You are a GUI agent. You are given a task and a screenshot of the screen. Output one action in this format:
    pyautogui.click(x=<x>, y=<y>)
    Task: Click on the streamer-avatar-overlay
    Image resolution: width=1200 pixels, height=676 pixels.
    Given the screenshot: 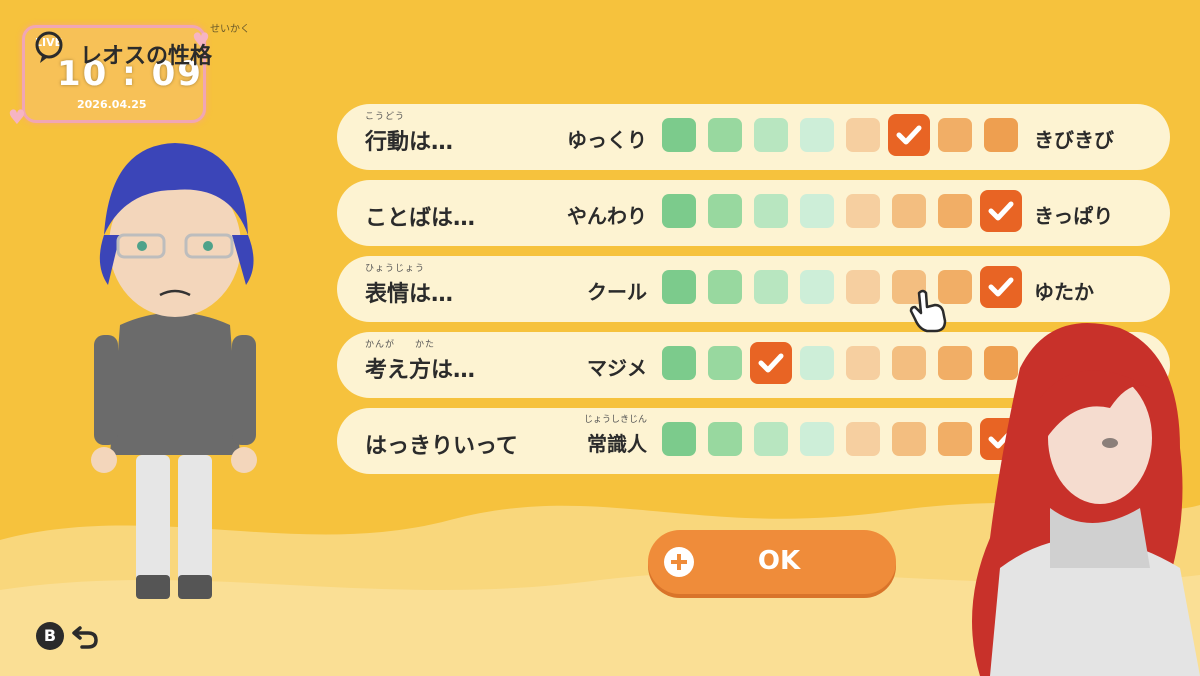 What is the action you would take?
    pyautogui.click(x=1086, y=499)
    